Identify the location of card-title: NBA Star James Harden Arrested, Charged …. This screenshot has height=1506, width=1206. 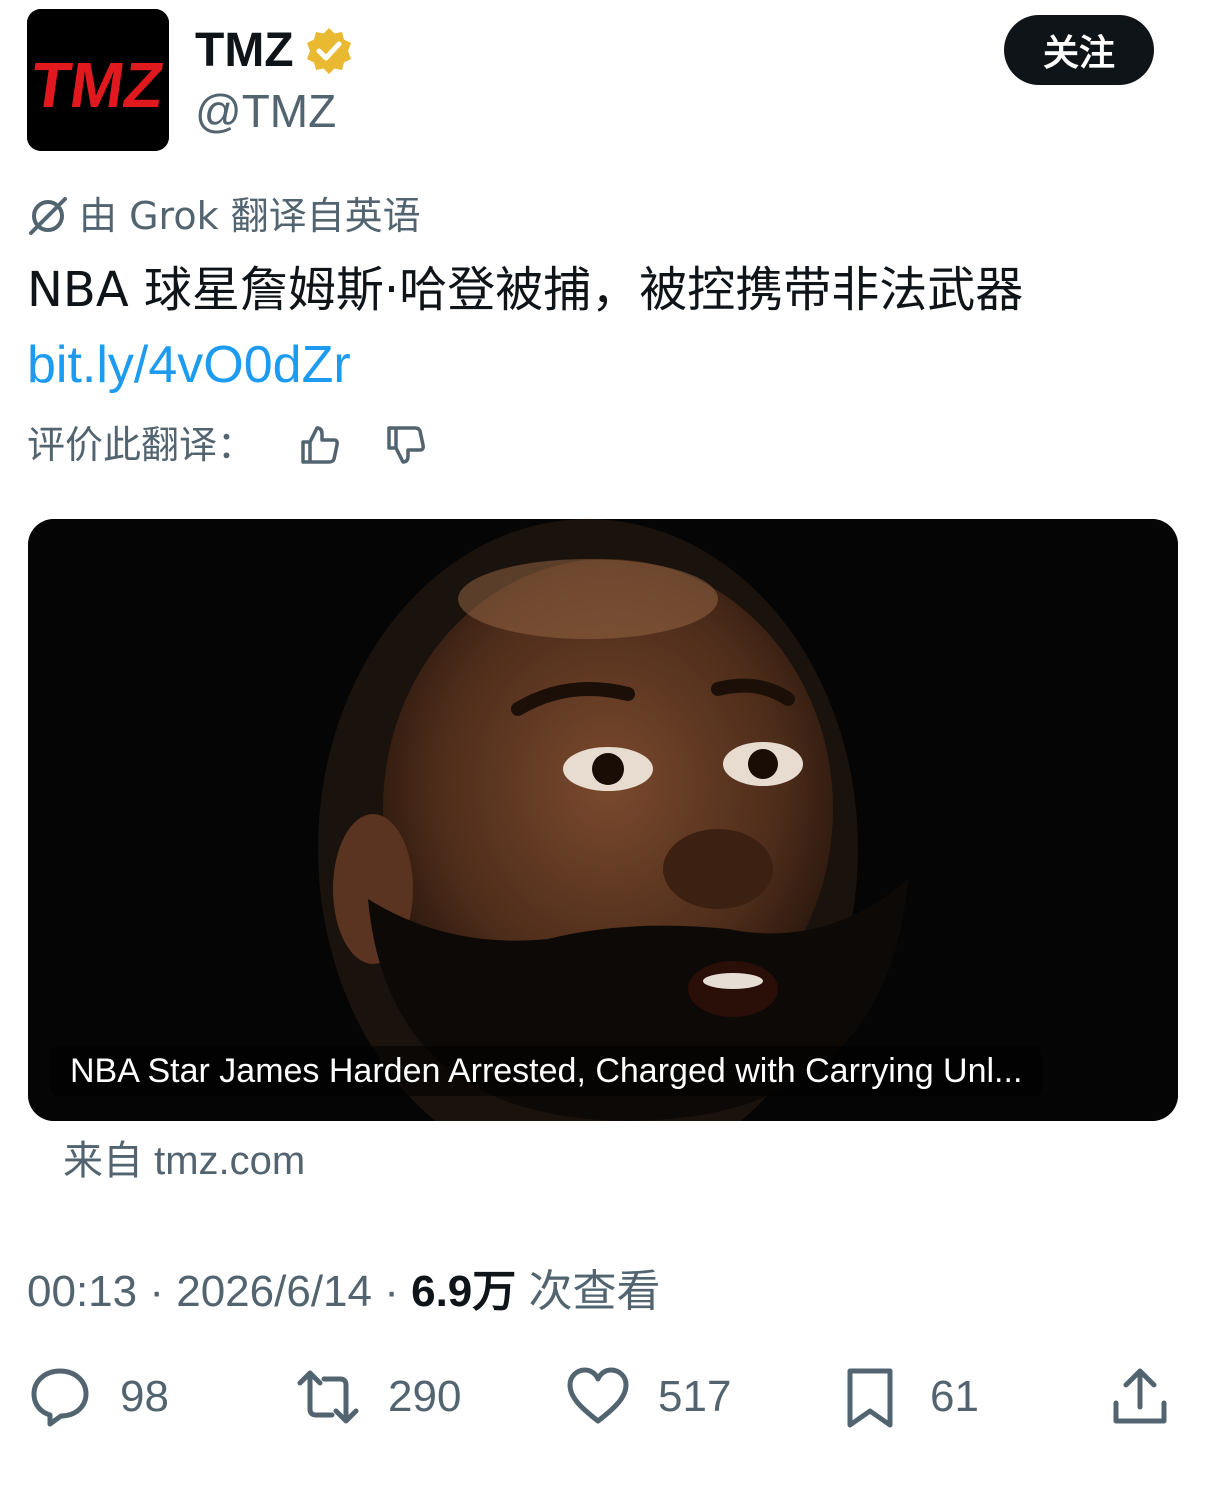
(546, 1071).